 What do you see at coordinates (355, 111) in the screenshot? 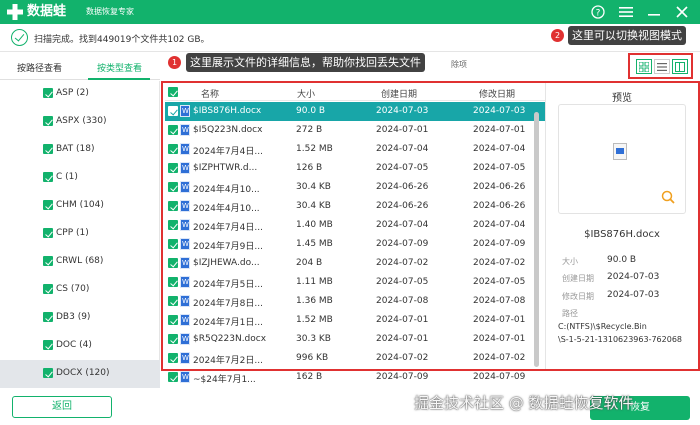
I see `table-row: $IBS876H.docx 90.0 B 2024-07-03 2024-07-03` at bounding box center [355, 111].